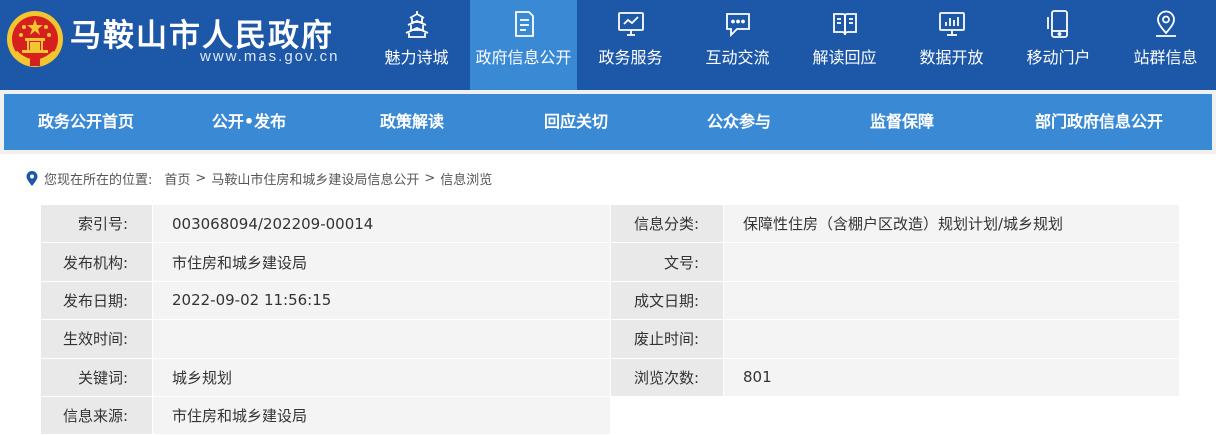  What do you see at coordinates (270, 56) in the screenshot?
I see `site-url: www.mas.gov.cn` at bounding box center [270, 56].